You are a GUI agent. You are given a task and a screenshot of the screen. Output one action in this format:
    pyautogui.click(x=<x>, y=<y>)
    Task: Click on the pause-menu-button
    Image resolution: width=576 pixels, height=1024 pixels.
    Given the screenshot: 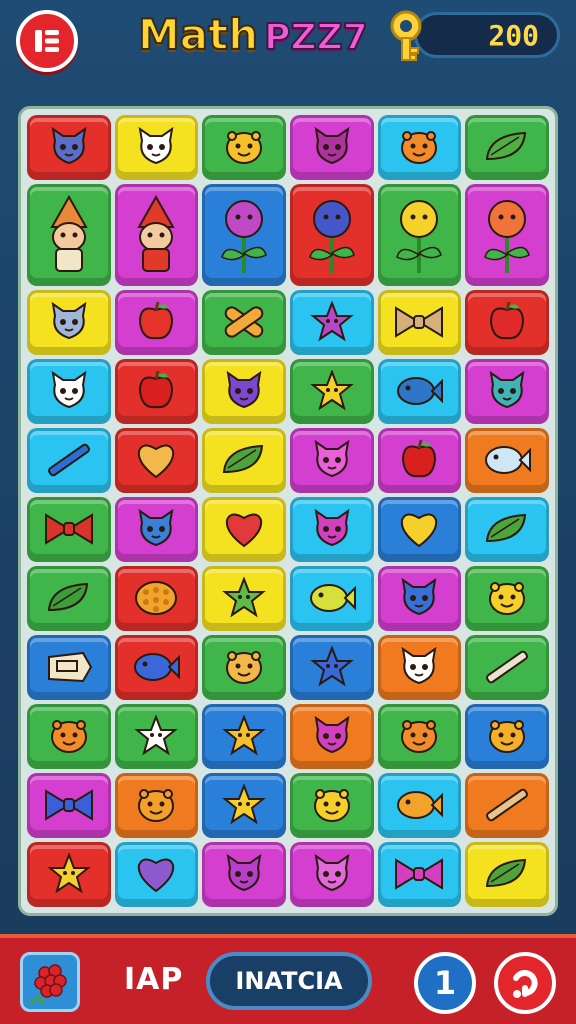 What is the action you would take?
    pyautogui.click(x=47, y=41)
    